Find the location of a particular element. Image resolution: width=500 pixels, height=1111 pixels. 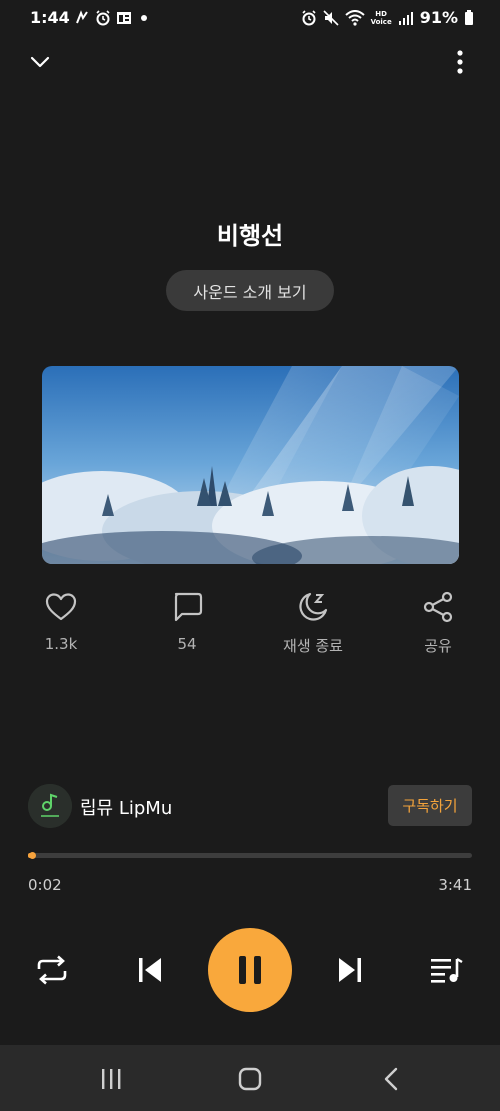

wifi-icon is located at coordinates (354, 17).